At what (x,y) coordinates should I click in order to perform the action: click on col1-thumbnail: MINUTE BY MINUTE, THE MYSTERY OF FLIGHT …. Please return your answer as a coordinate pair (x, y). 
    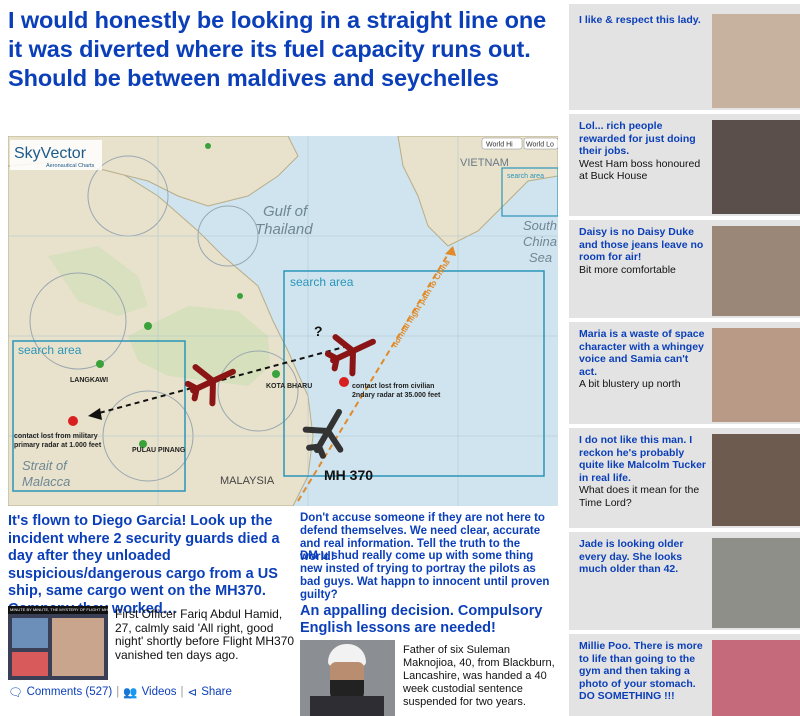
    Looking at the image, I should click on (58, 643).